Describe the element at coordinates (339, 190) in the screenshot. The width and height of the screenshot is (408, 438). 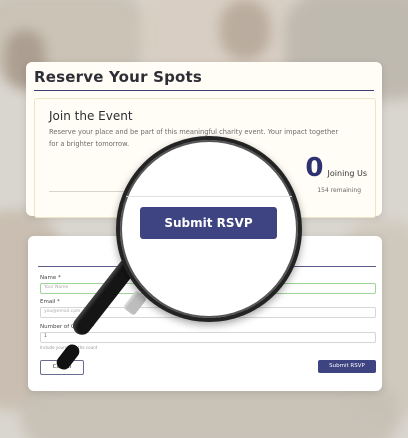
I see `remaining-count: 154 remaining` at that location.